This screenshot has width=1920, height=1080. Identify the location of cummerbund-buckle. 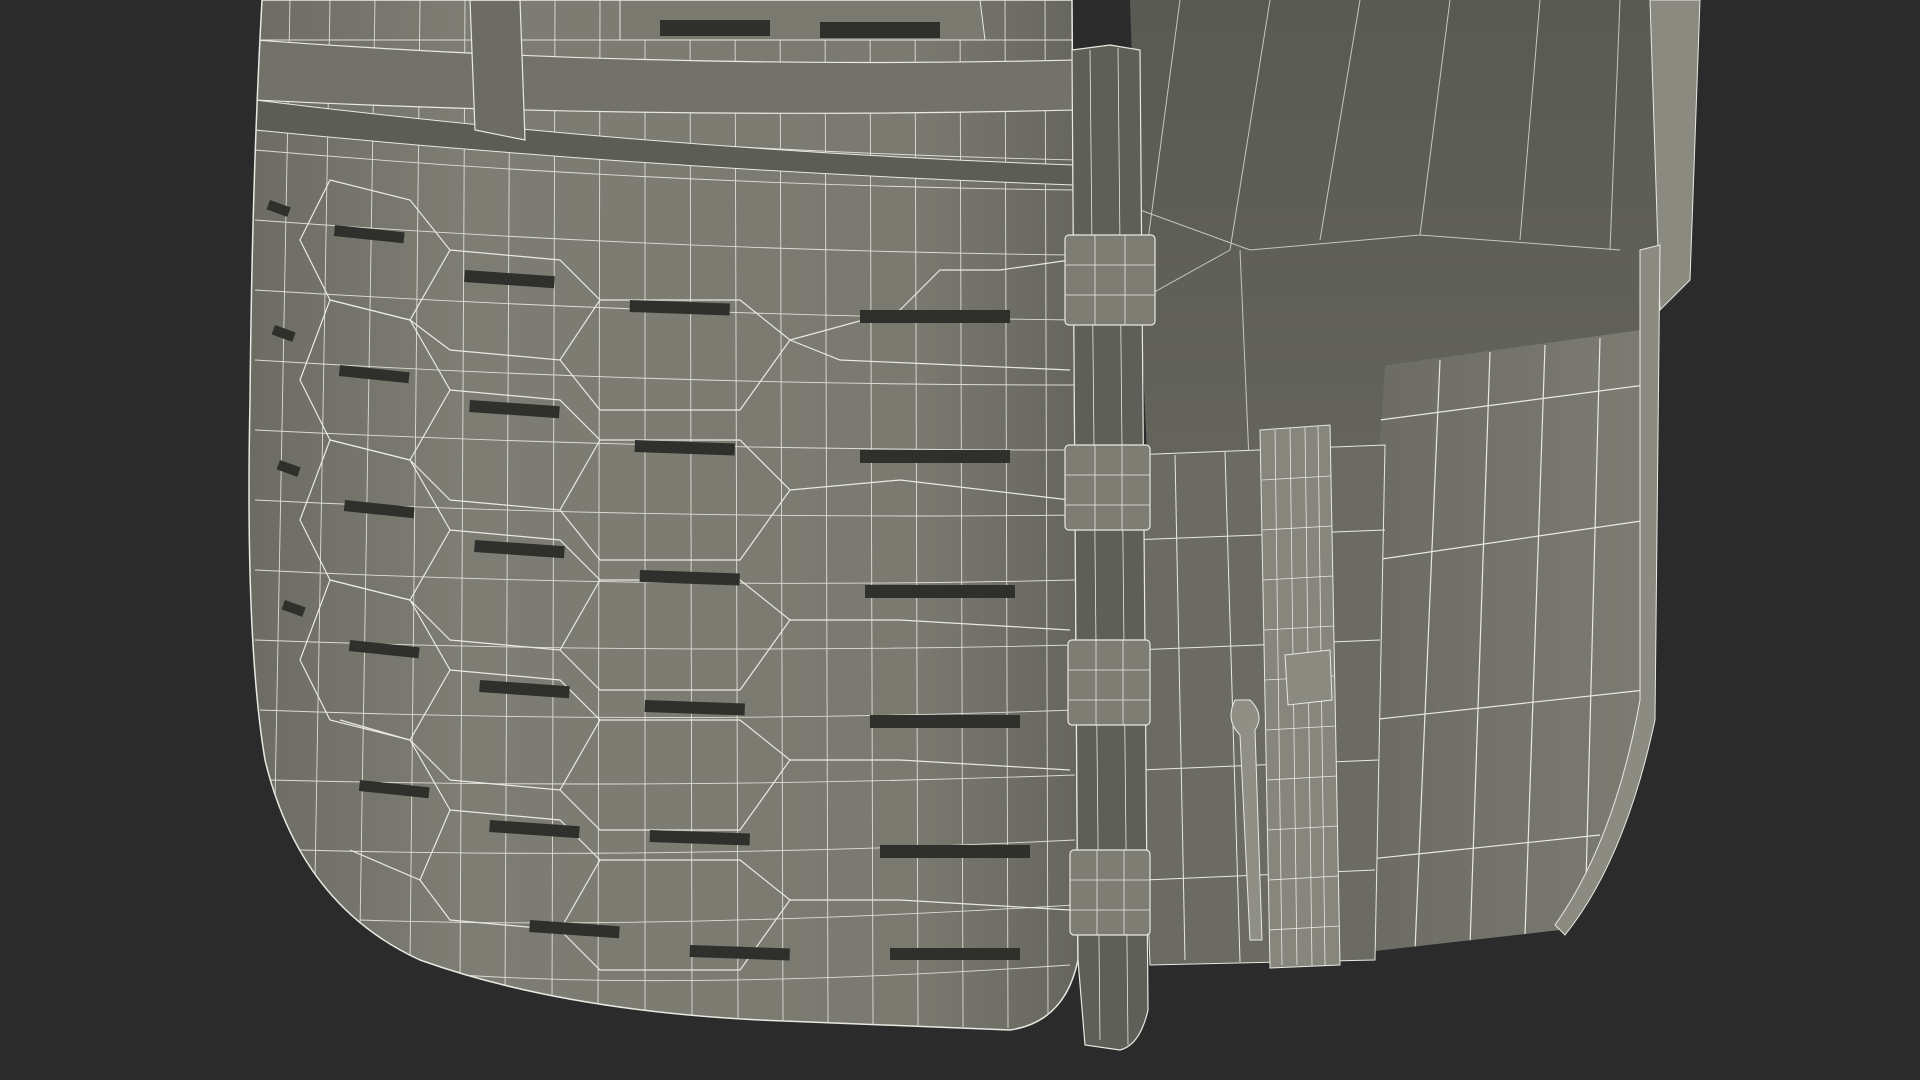
(1257, 696).